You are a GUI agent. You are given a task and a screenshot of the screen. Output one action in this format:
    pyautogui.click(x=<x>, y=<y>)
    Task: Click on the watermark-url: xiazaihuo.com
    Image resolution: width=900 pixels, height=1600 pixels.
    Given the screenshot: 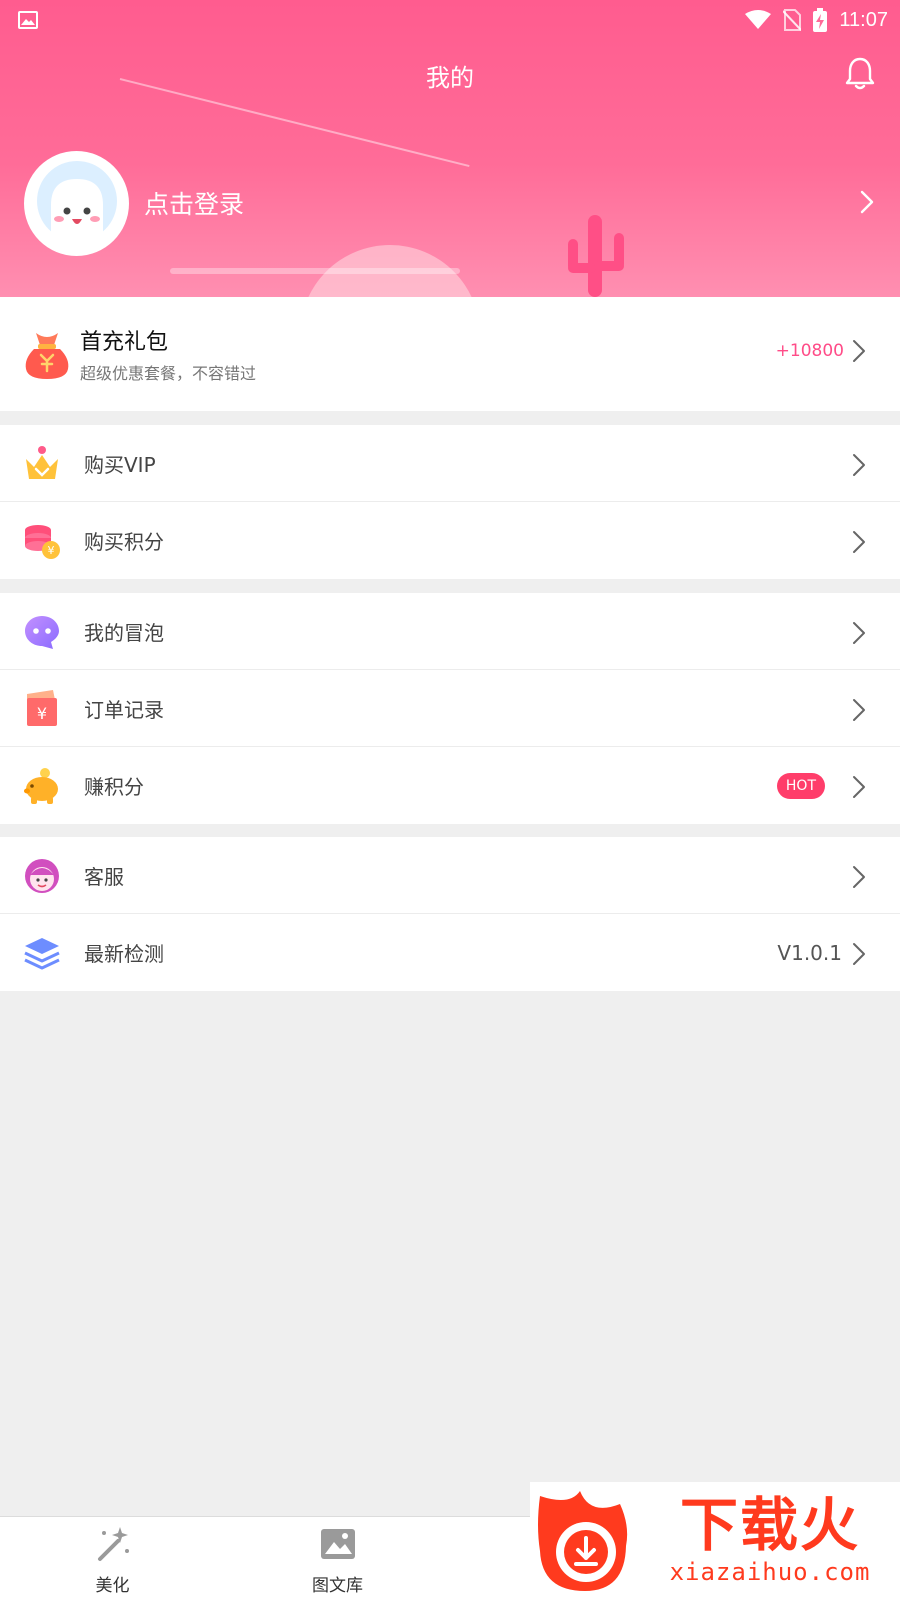 What is the action you would take?
    pyautogui.click(x=770, y=1572)
    